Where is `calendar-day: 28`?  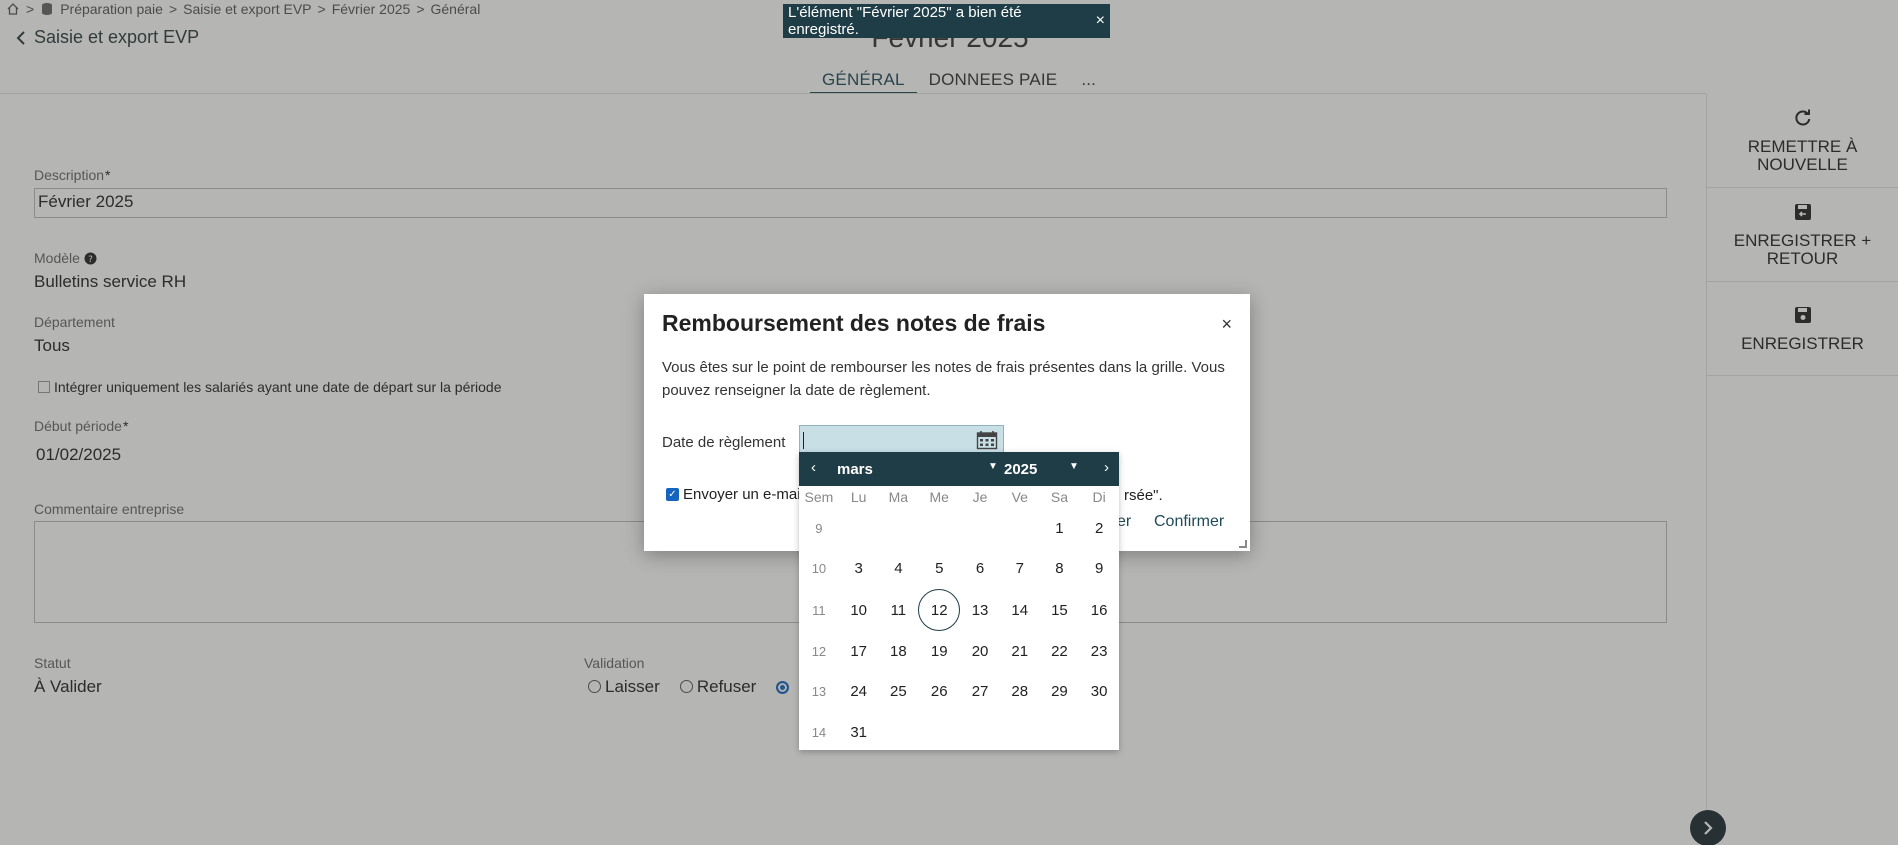
calendar-day: 28 is located at coordinates (1020, 692).